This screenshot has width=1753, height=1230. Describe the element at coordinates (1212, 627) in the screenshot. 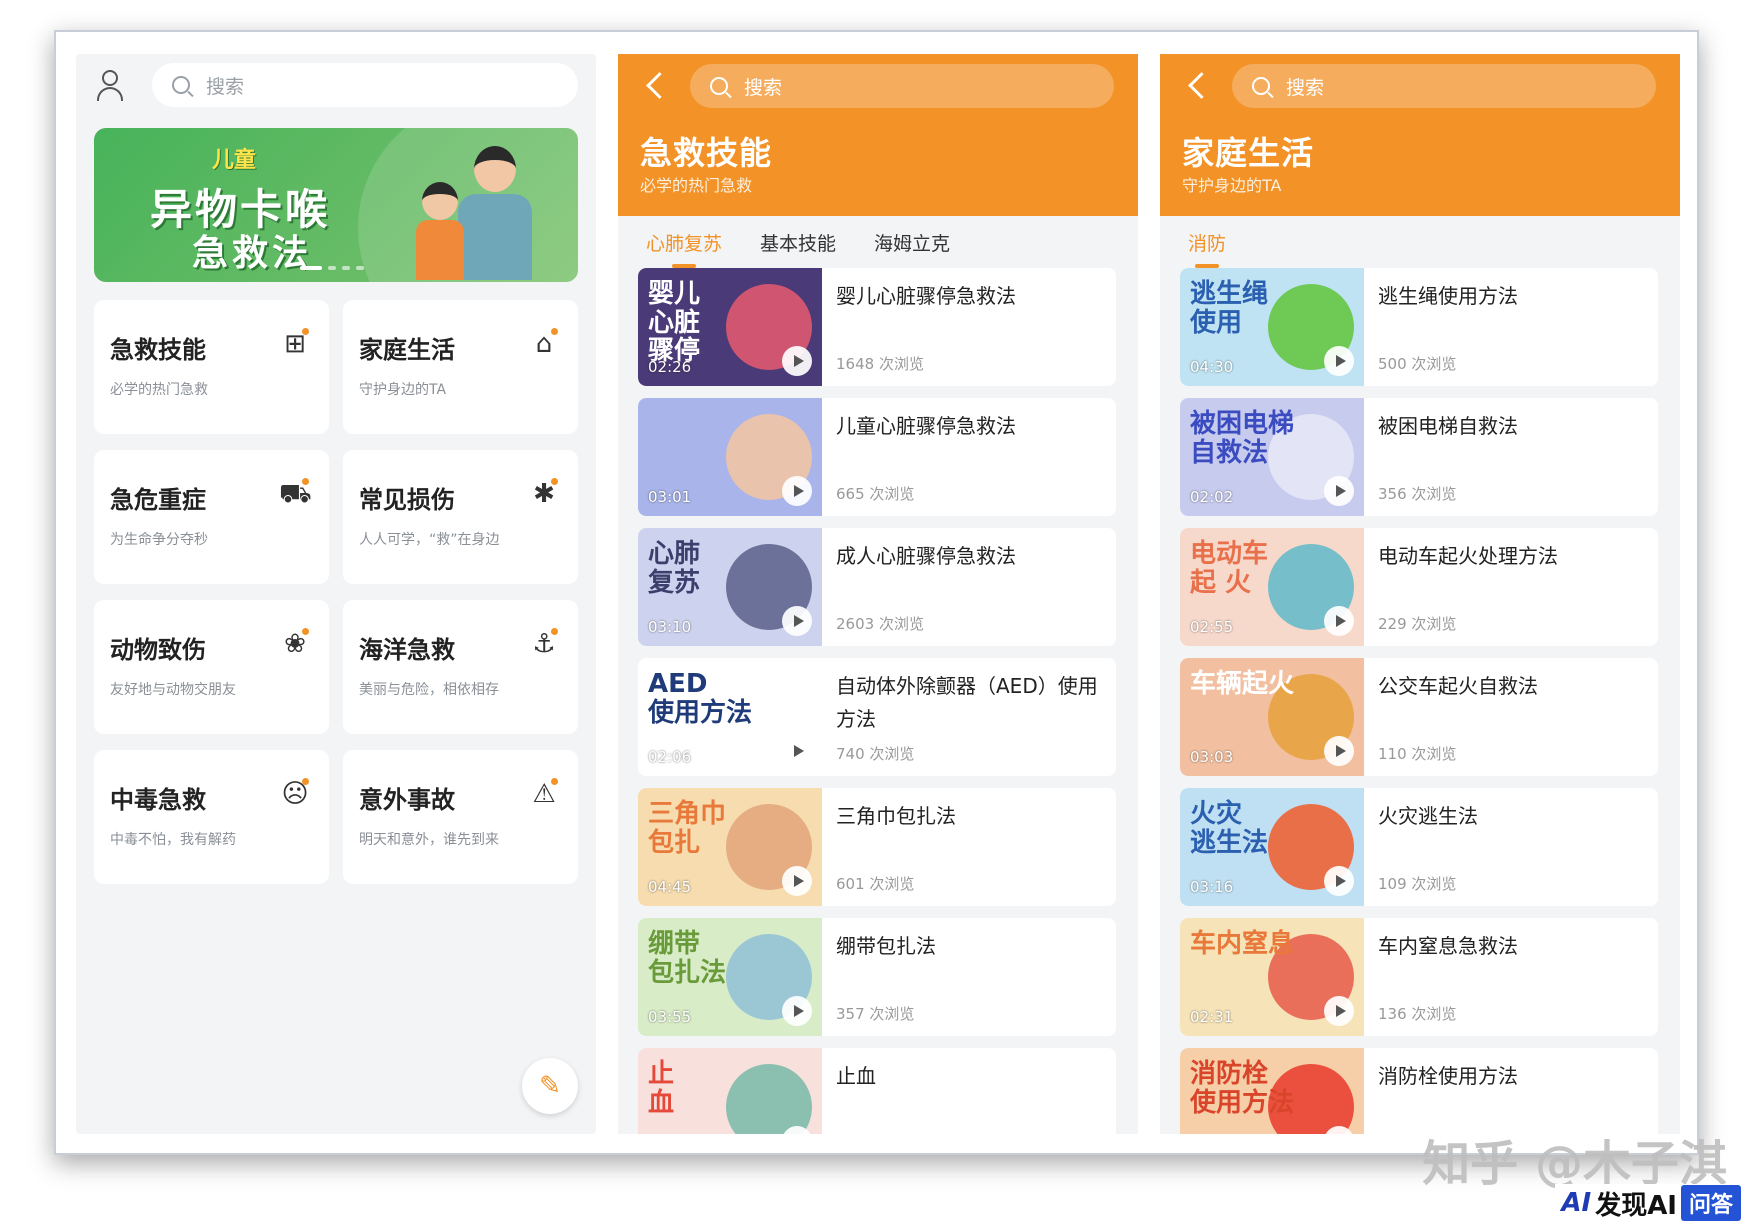

I see `video-duration: 02:55` at that location.